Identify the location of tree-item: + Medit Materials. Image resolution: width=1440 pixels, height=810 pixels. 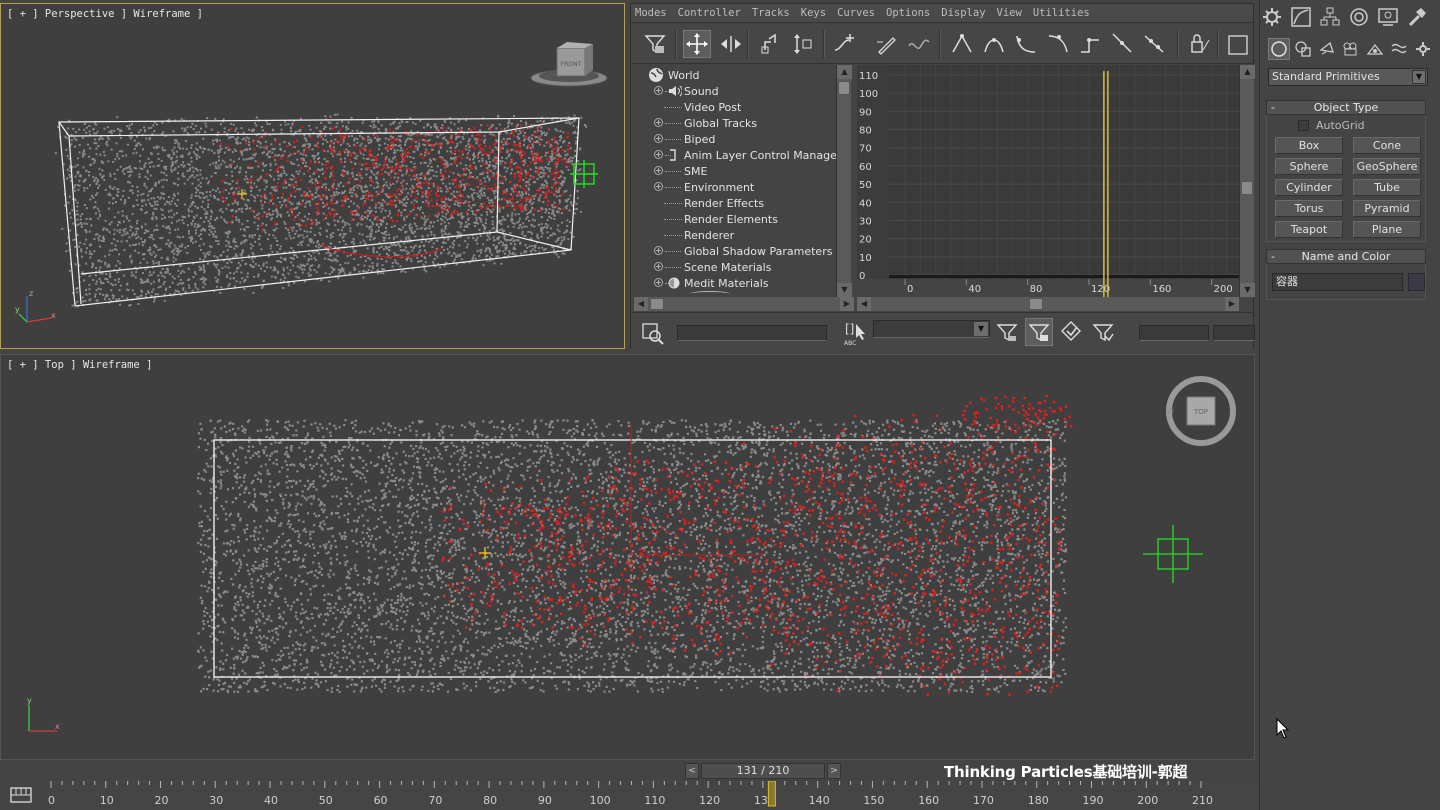
(734, 283).